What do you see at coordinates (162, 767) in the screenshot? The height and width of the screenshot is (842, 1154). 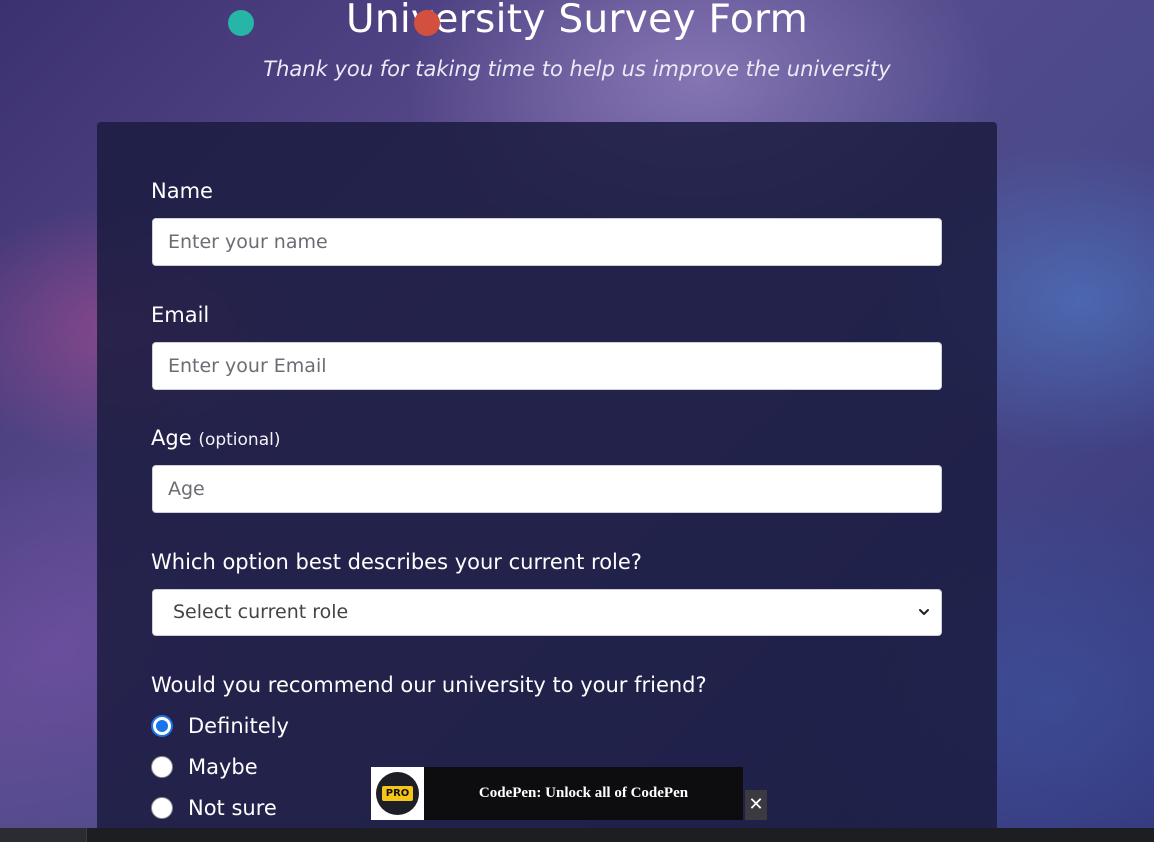 I see `radio-button-maybe` at bounding box center [162, 767].